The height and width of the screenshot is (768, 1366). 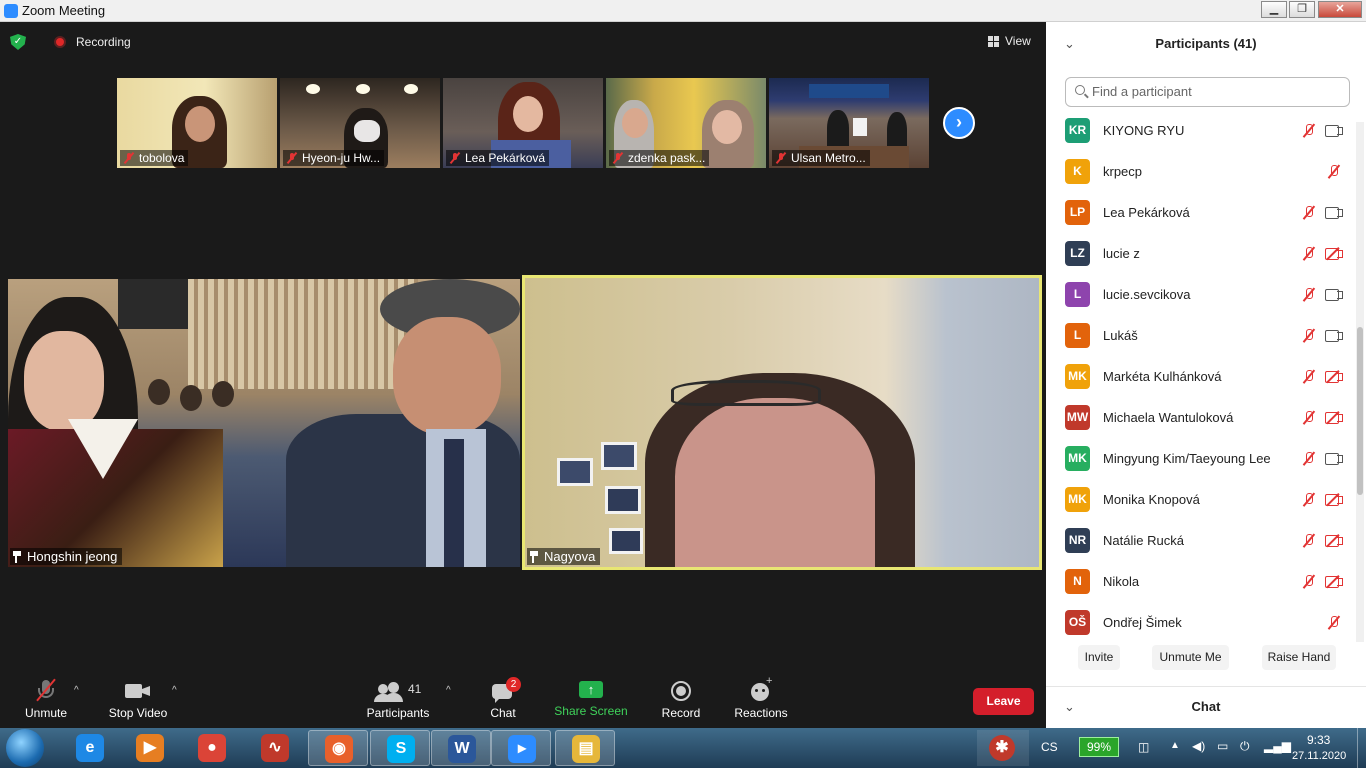 I want to click on next-page-arrow-icon: ›, so click(x=959, y=123).